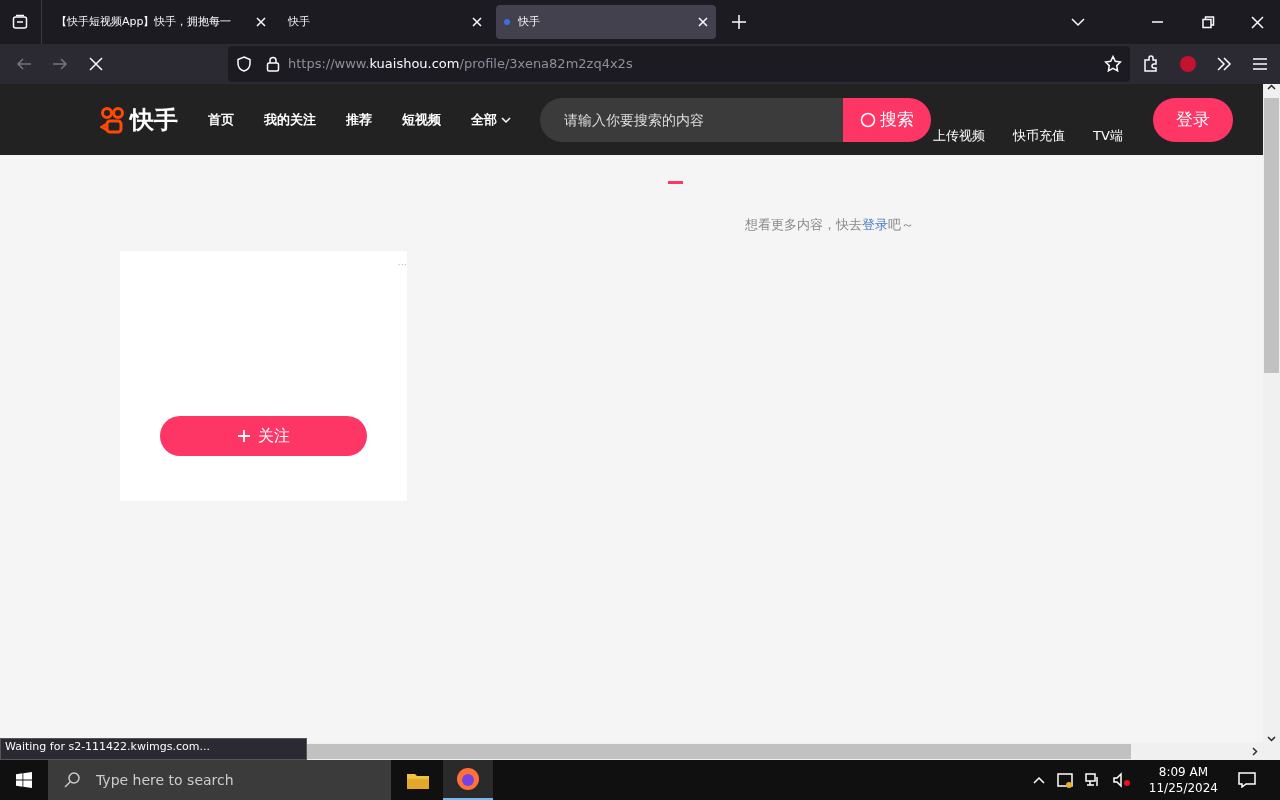  What do you see at coordinates (1183, 780) in the screenshot?
I see `clock: 8:09 AM 11/25/2024` at bounding box center [1183, 780].